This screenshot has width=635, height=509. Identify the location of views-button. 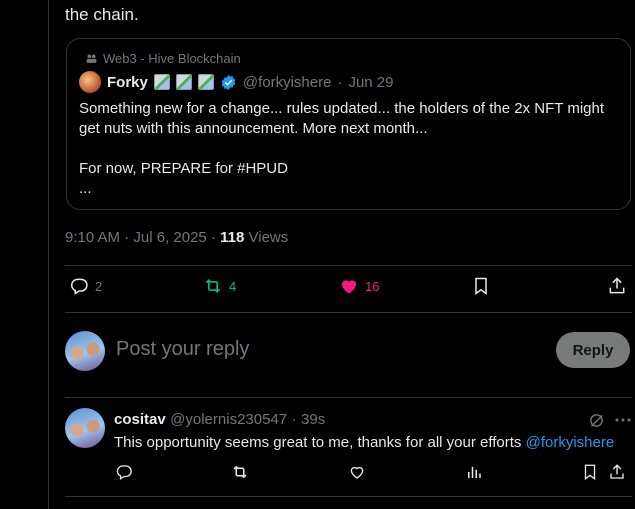
(474, 472).